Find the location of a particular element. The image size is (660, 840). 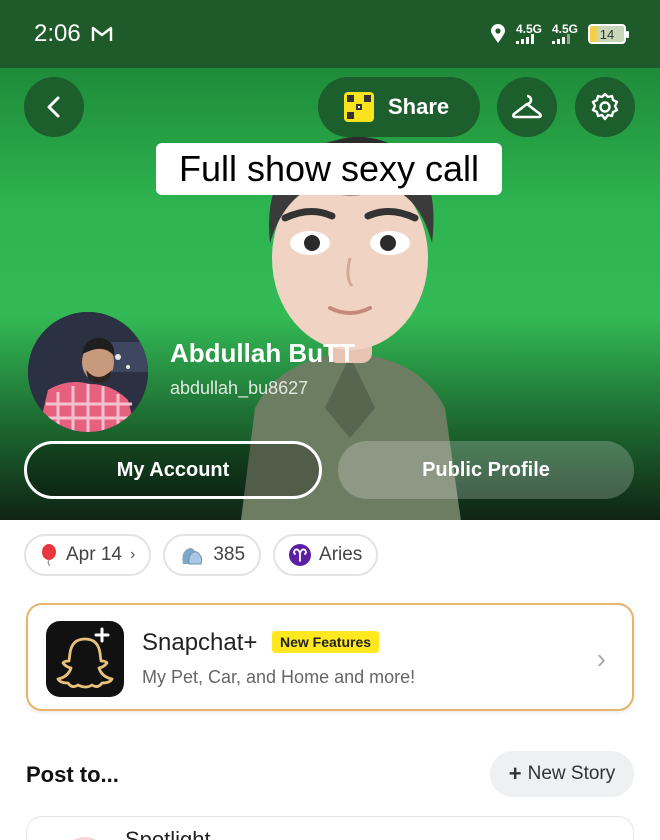

new-features-badge: New Features is located at coordinates (326, 642).